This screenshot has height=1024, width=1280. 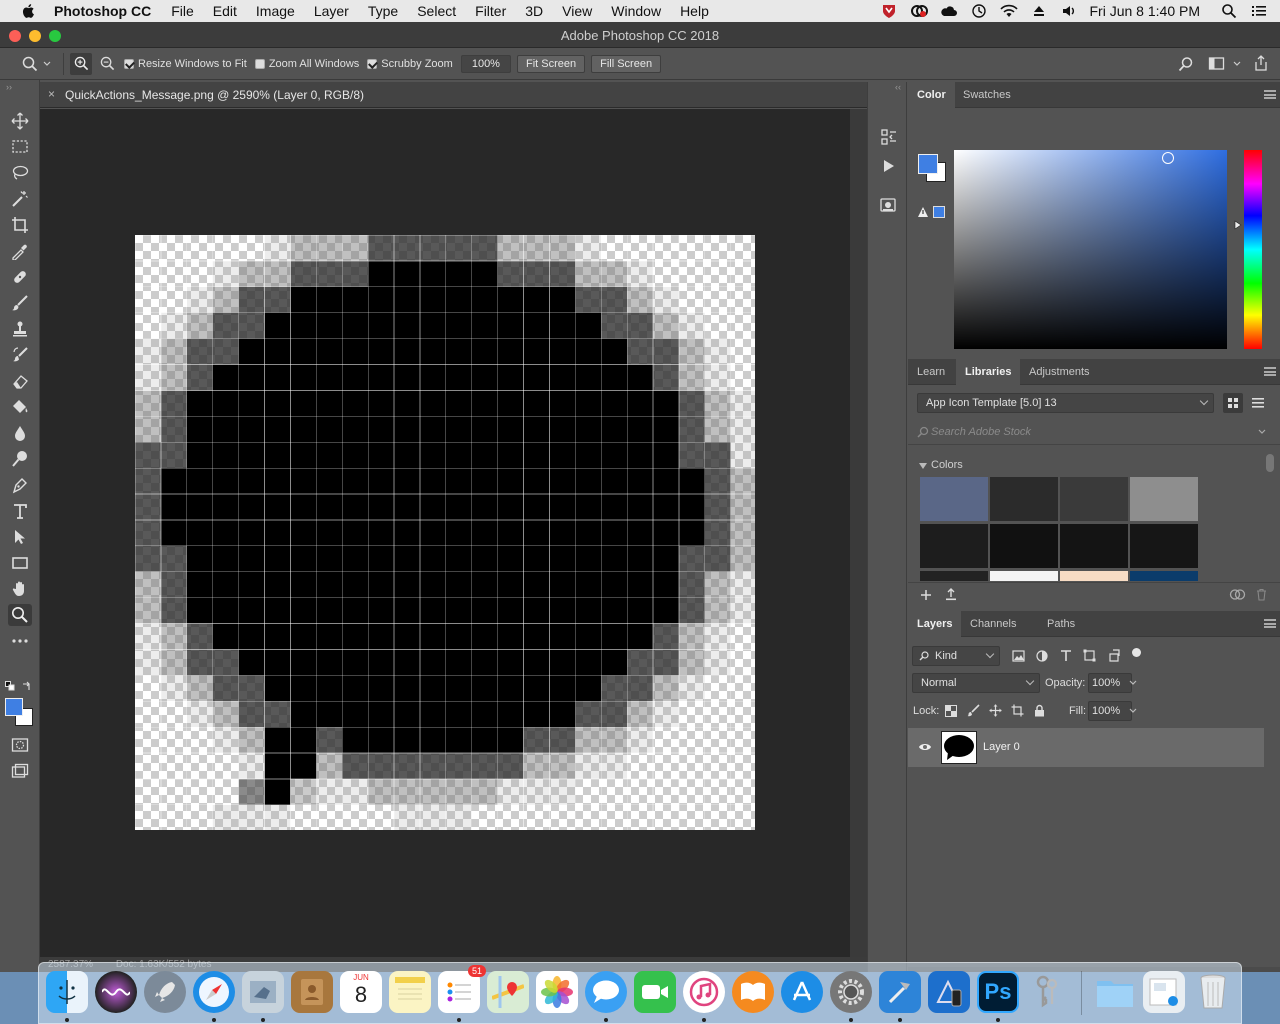 I want to click on lock-position-icon, so click(x=995, y=710).